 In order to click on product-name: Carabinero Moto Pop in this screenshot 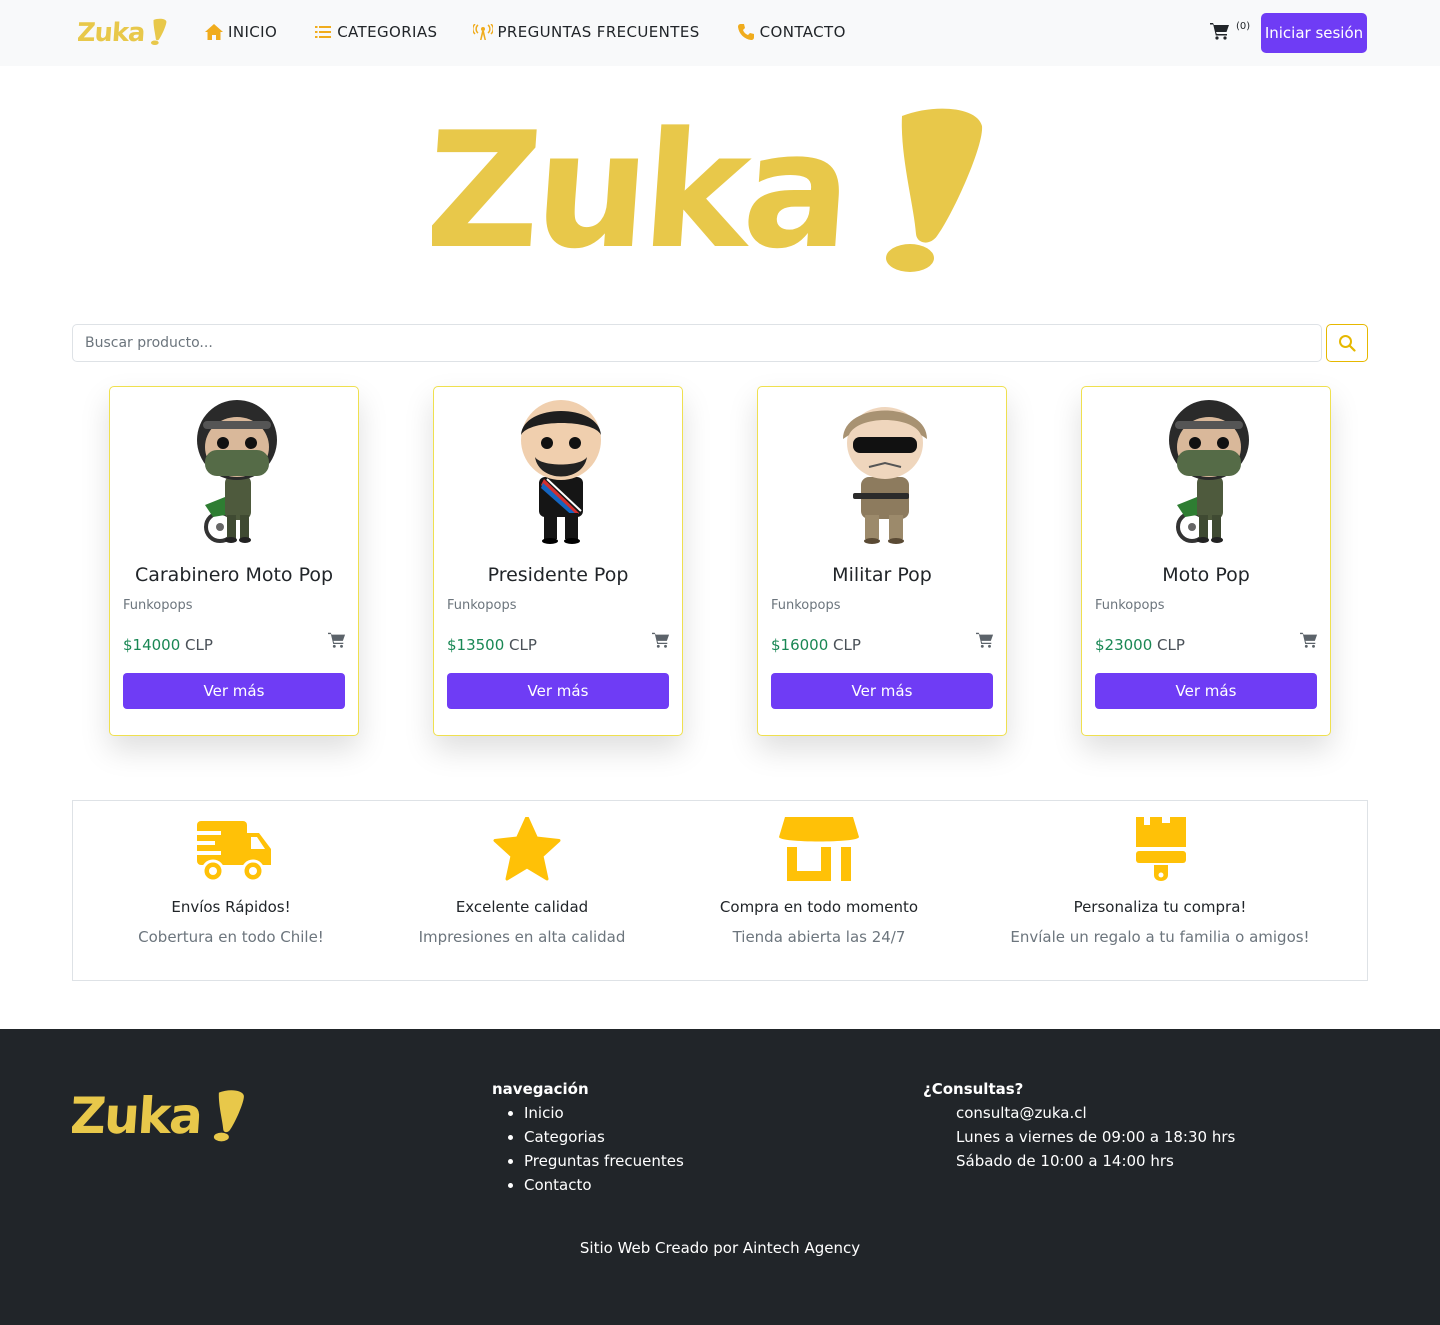, I will do `click(234, 575)`.